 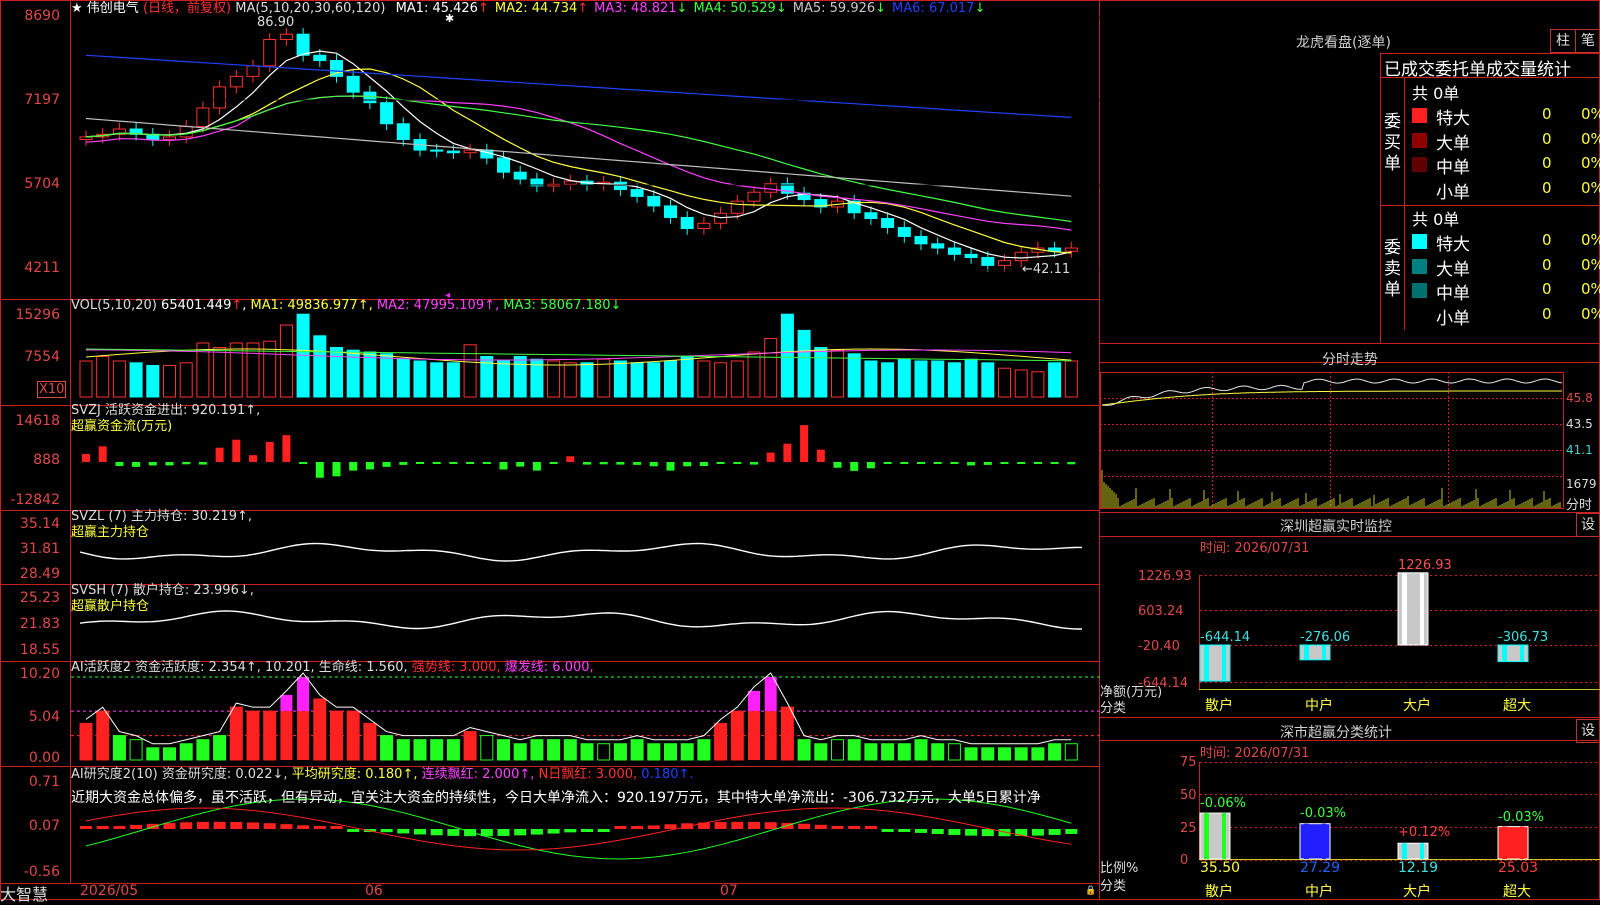 I want to click on vol-ma1: MA1: 49836.977↑,, so click(x=311, y=305).